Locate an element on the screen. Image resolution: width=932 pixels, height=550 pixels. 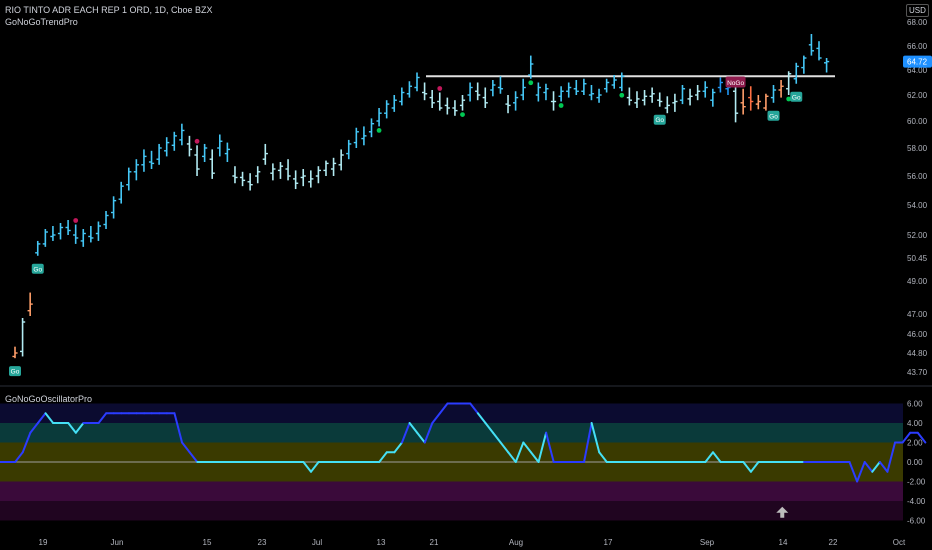
price-tick-label: 43.70 is located at coordinates (917, 372).